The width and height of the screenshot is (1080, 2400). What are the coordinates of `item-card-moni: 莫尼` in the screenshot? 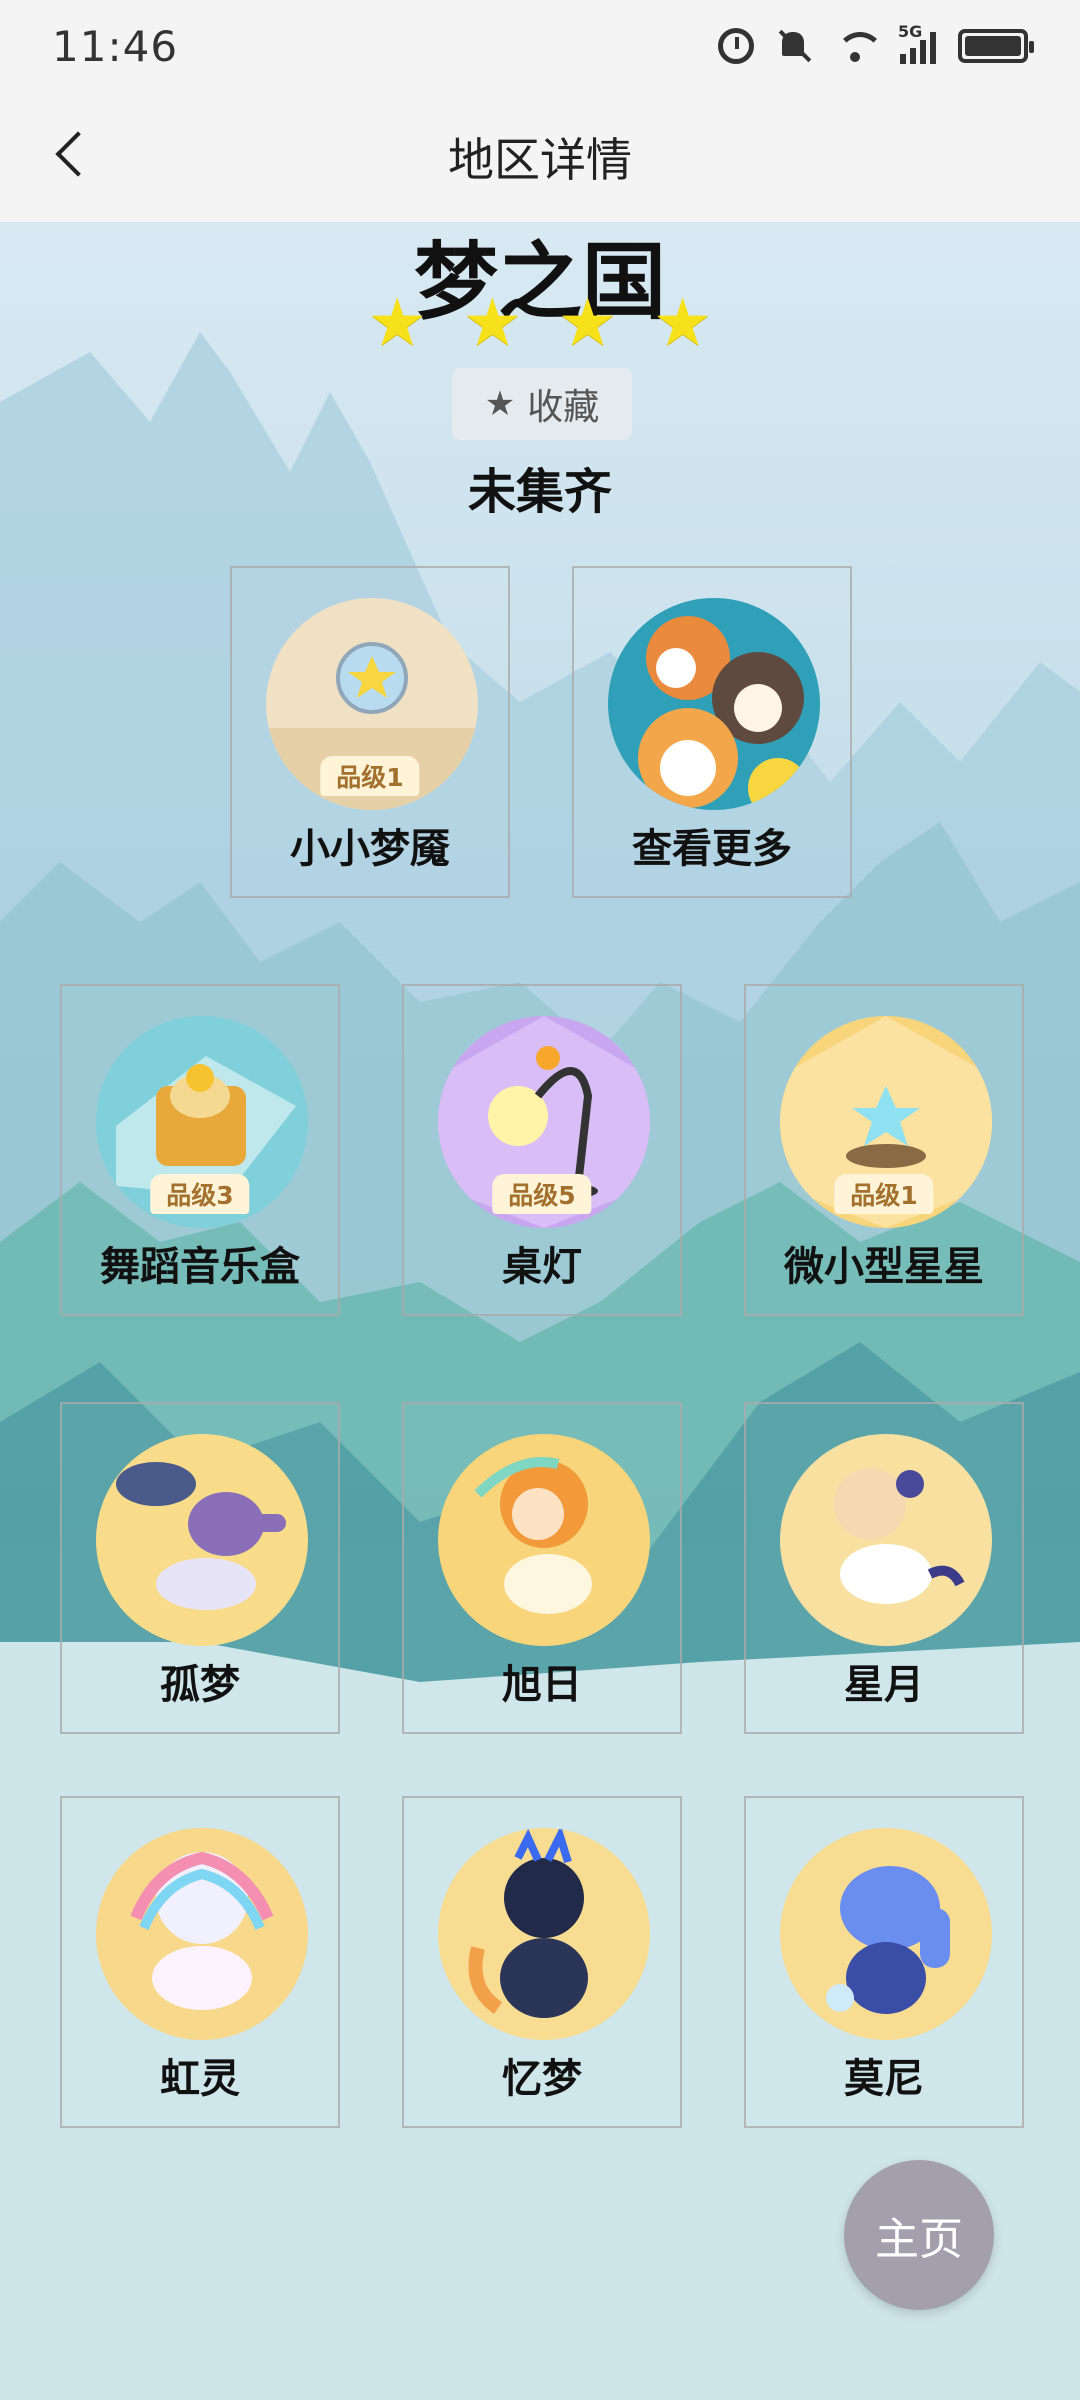 It's located at (884, 1962).